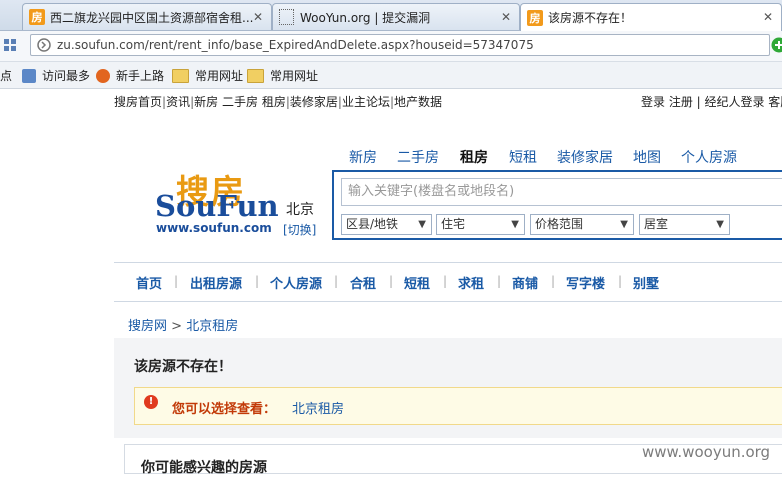 This screenshot has height=477, width=782. Describe the element at coordinates (363, 282) in the screenshot. I see `menu-shared: 合租` at that location.